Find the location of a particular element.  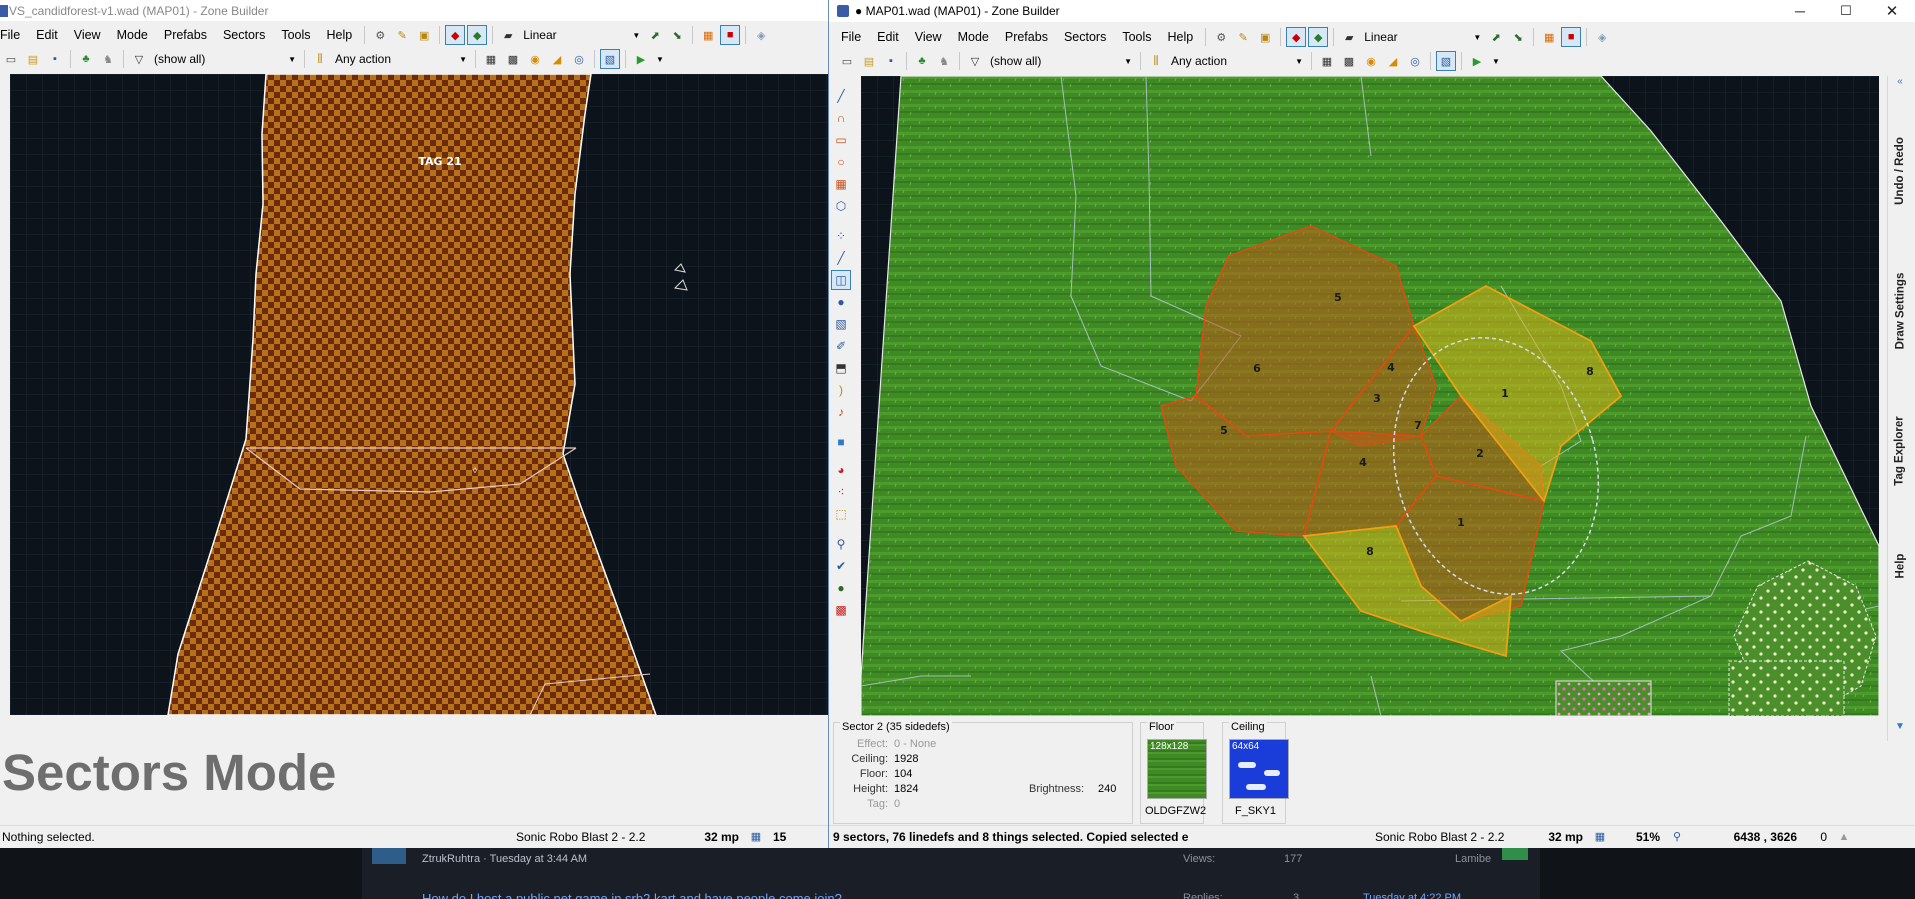

minimize-button: ─ is located at coordinates (1800, 11).